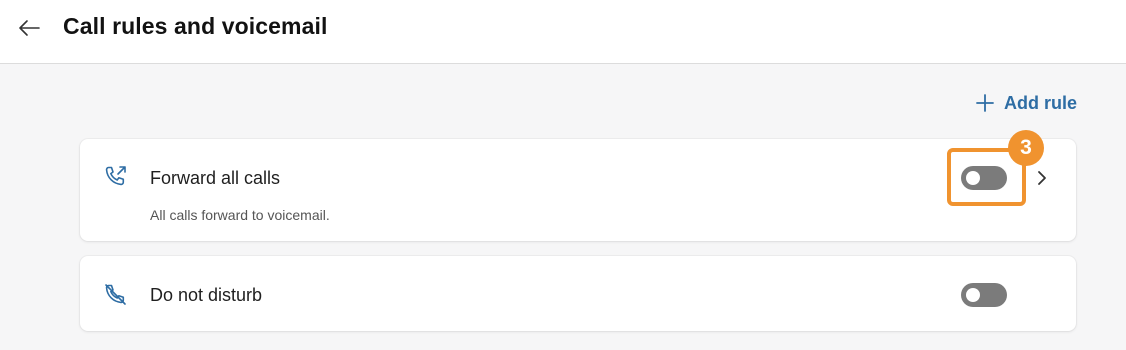 This screenshot has height=350, width=1126. I want to click on toggle-knob, so click(973, 295).